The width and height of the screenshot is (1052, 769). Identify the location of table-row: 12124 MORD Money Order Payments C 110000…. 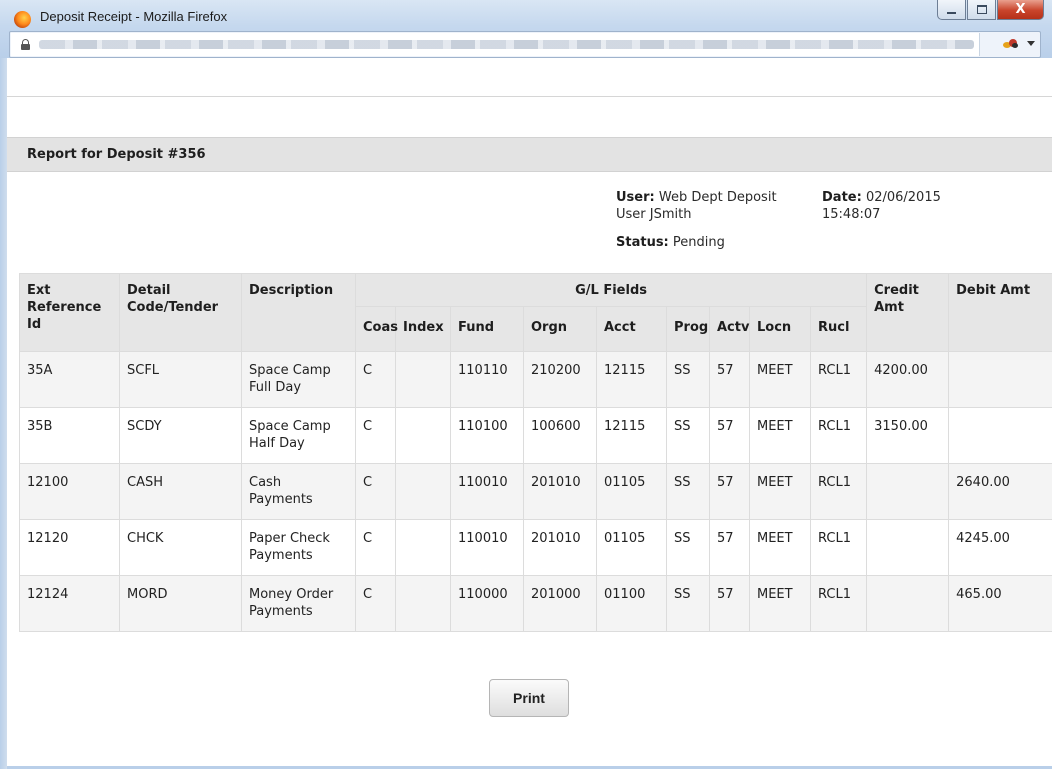
(535, 603).